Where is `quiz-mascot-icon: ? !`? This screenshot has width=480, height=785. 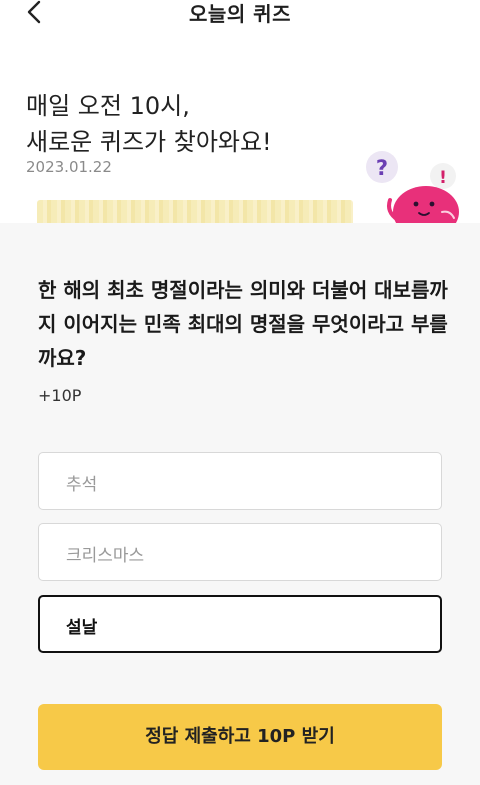
quiz-mascot-icon: ? ! is located at coordinates (412, 187).